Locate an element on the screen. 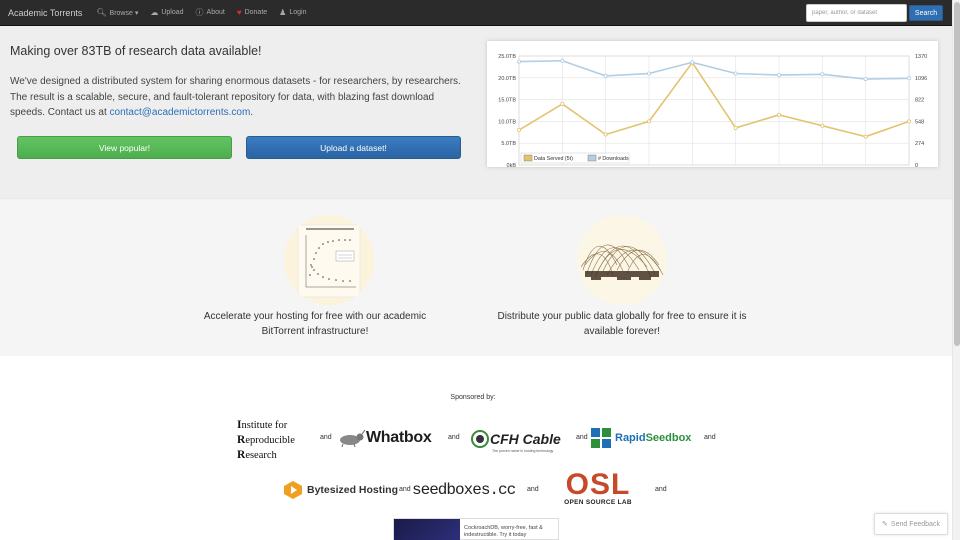 This screenshot has height=540, width=960. view-popular-button: View popular! is located at coordinates (124, 147).